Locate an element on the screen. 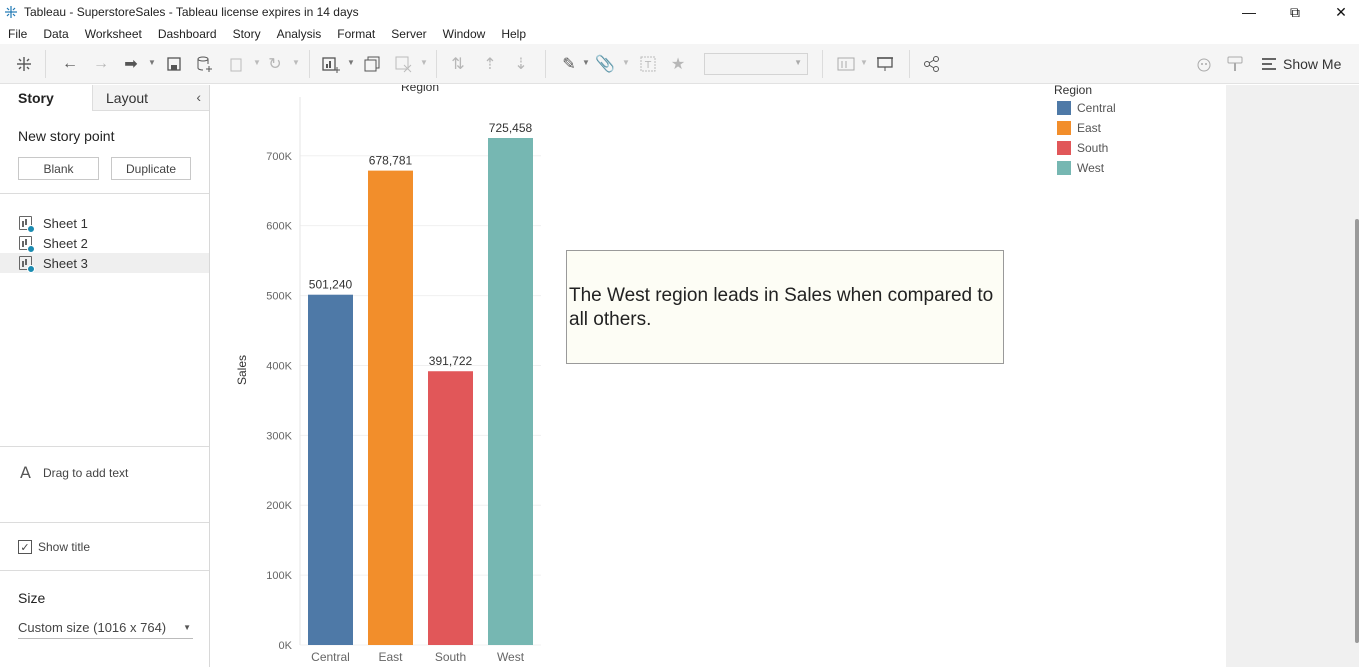 The image size is (1359, 667). paste-icon is located at coordinates (236, 64).